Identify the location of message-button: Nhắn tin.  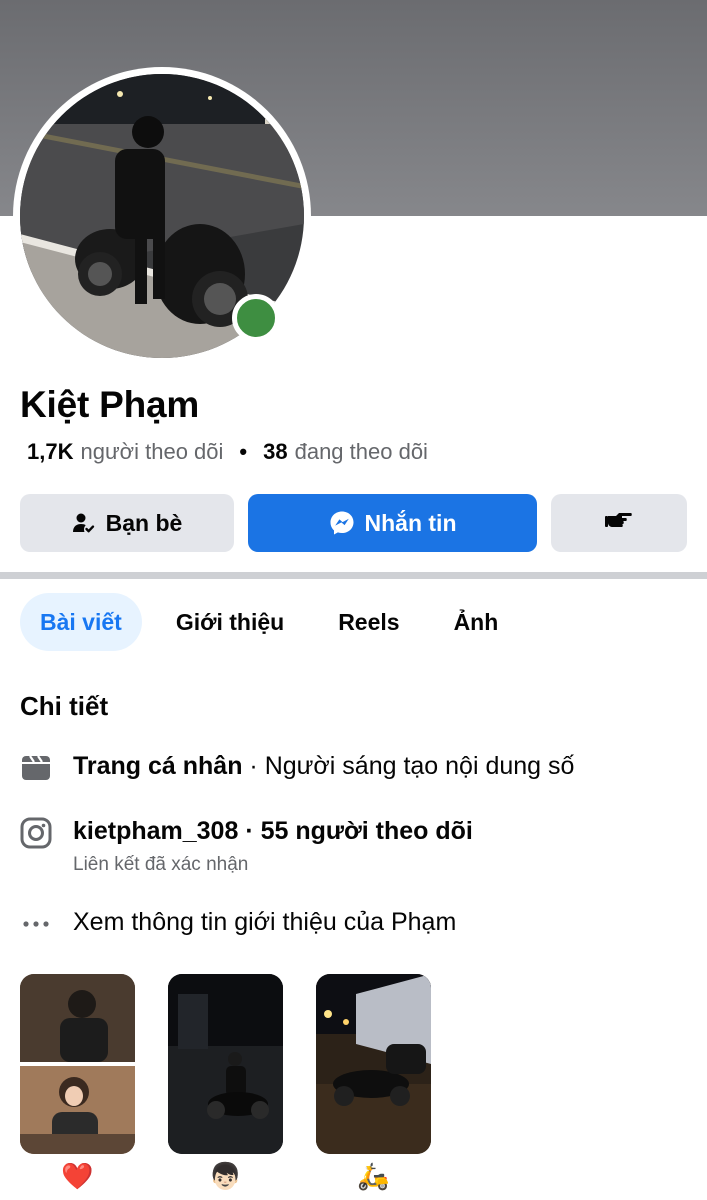
(392, 523).